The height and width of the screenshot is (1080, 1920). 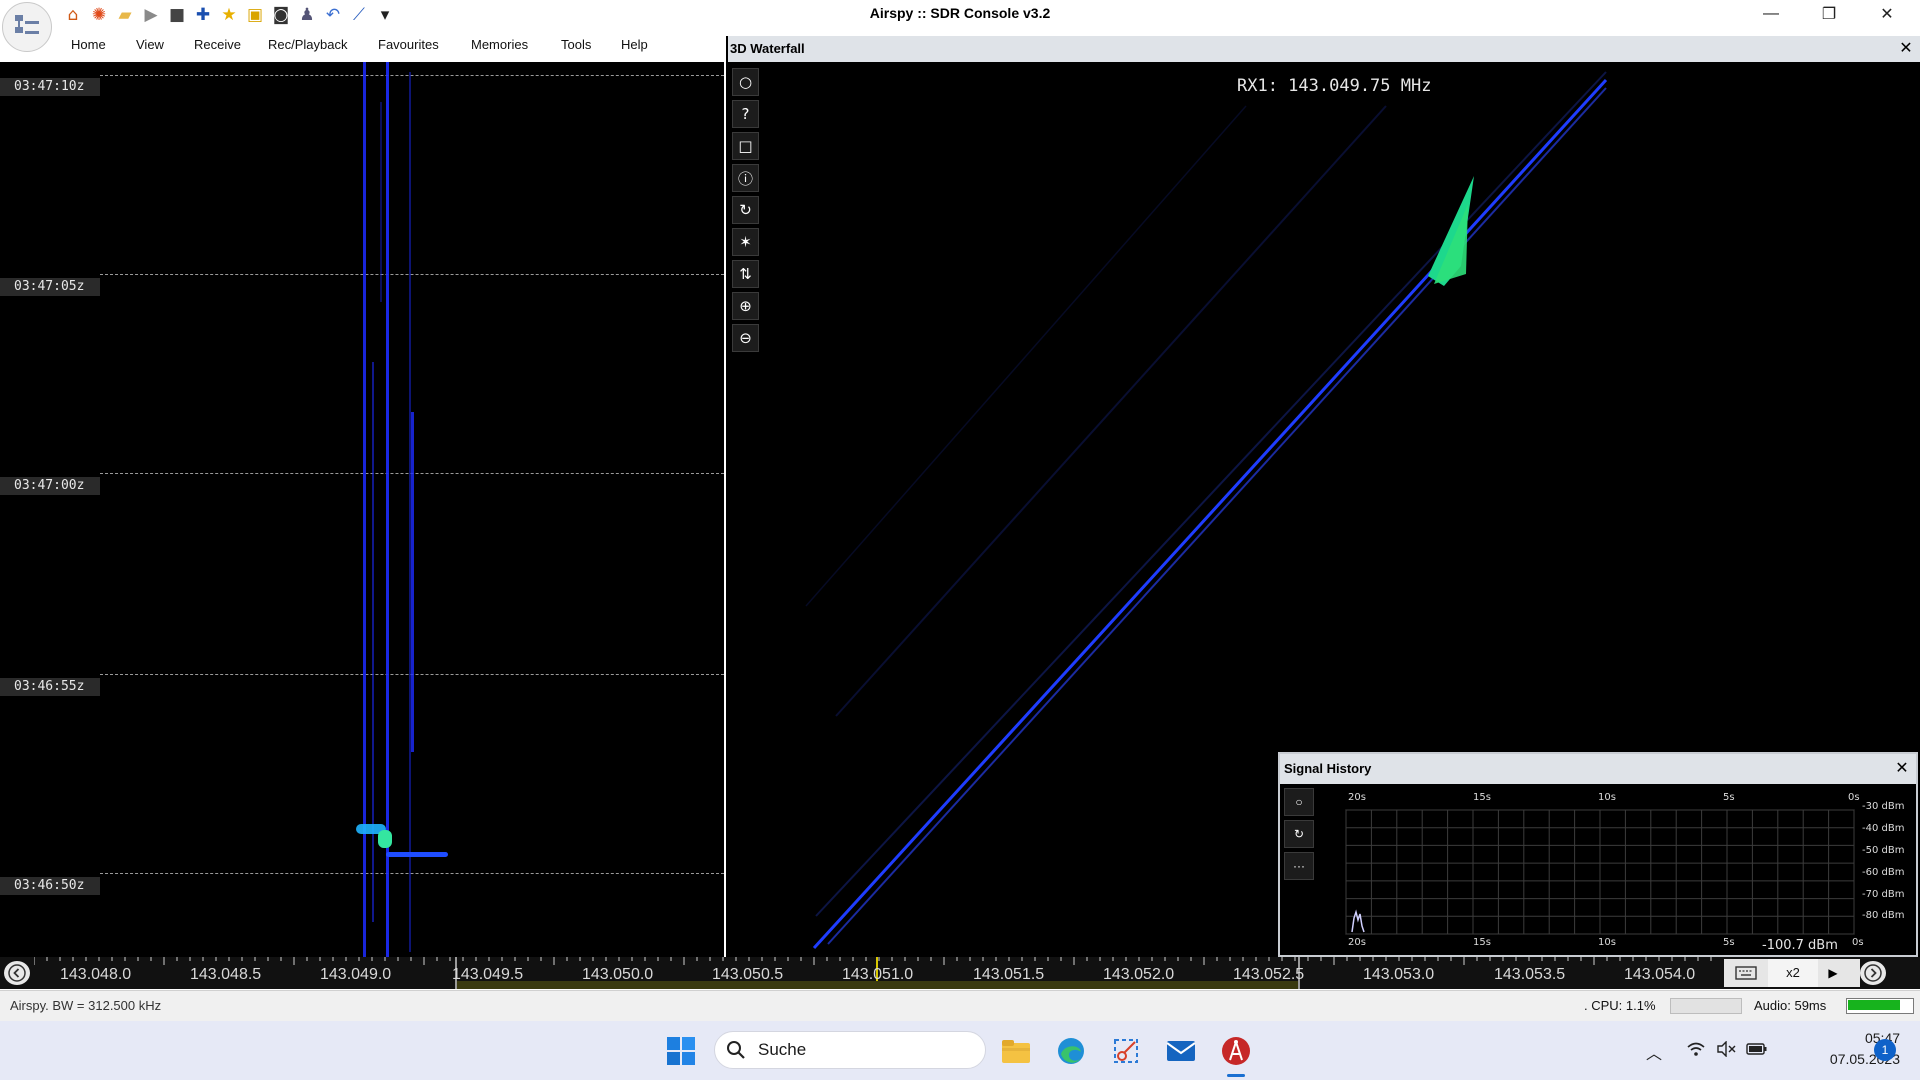 I want to click on folder-open-icon: ▰, so click(x=125, y=15).